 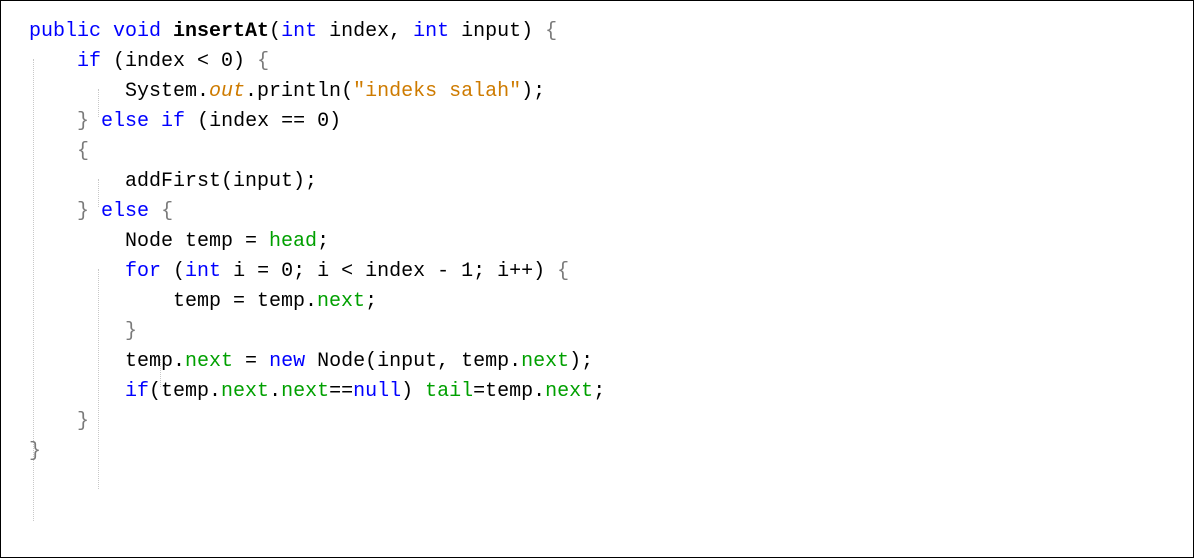 I want to click on code-token: Node(input, temp., so click(x=413, y=361).